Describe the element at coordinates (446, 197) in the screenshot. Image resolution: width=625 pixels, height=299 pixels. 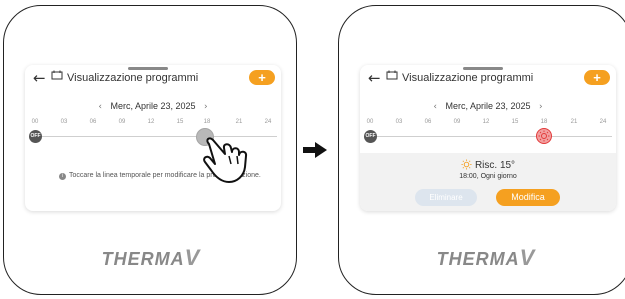
I see `delete-button: Eliminare` at that location.